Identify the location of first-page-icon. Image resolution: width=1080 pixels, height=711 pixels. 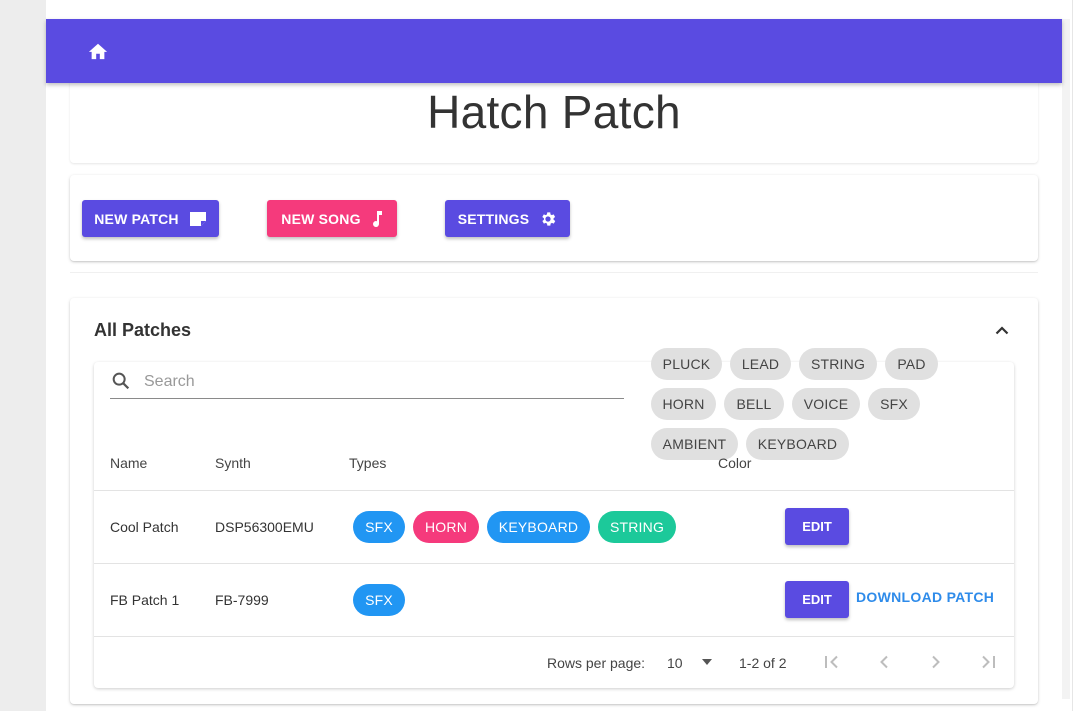
(831, 662).